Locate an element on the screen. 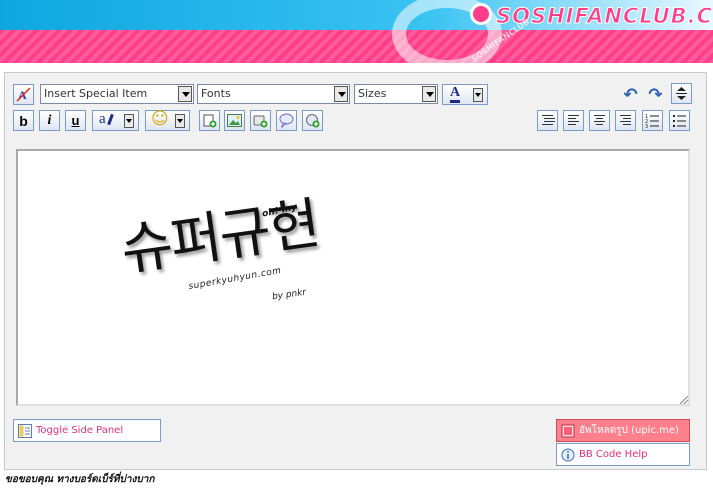  outdent-button is located at coordinates (547, 120).